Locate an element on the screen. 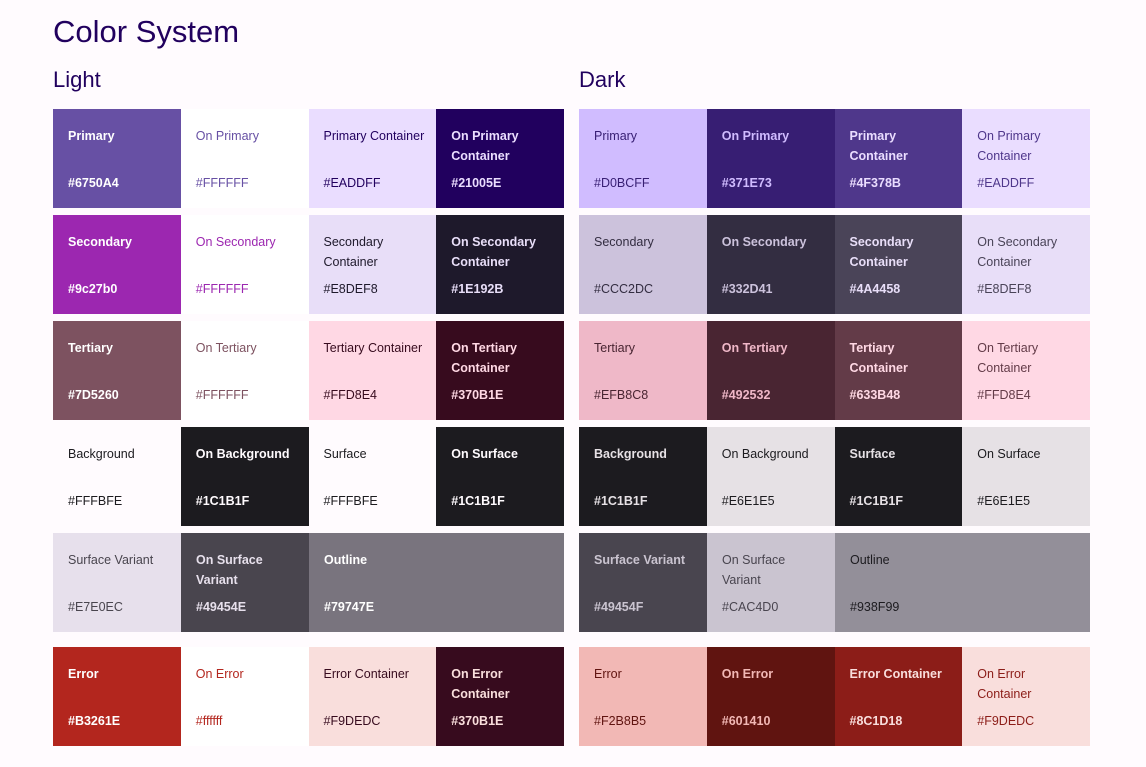  swatch-name: On Tertiary Container is located at coordinates (484, 358).